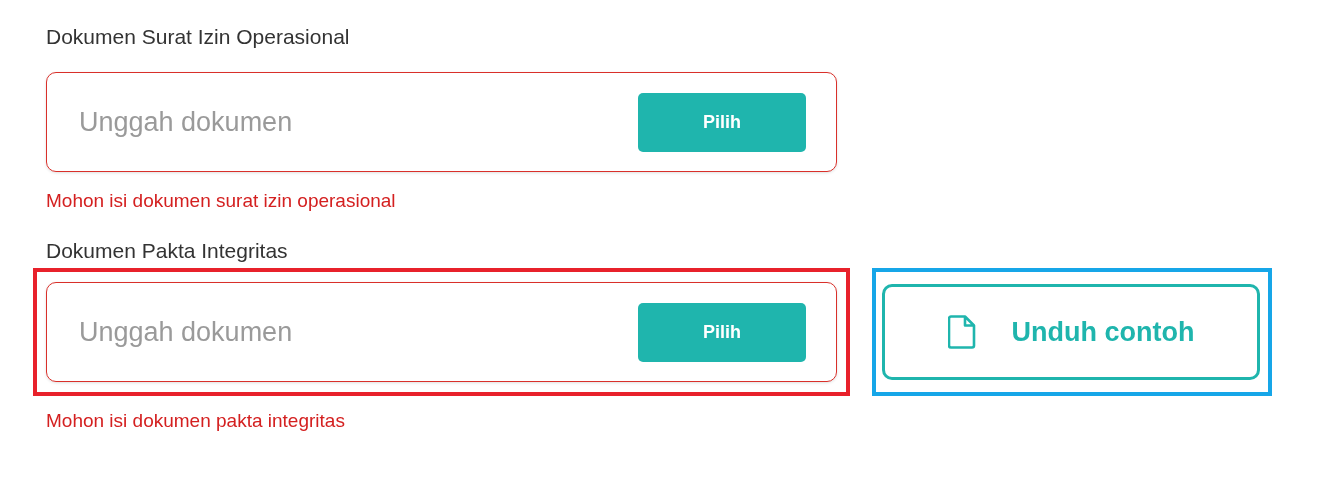 The width and height of the screenshot is (1327, 485). I want to click on download-sample-button: Unduh contoh, so click(1071, 332).